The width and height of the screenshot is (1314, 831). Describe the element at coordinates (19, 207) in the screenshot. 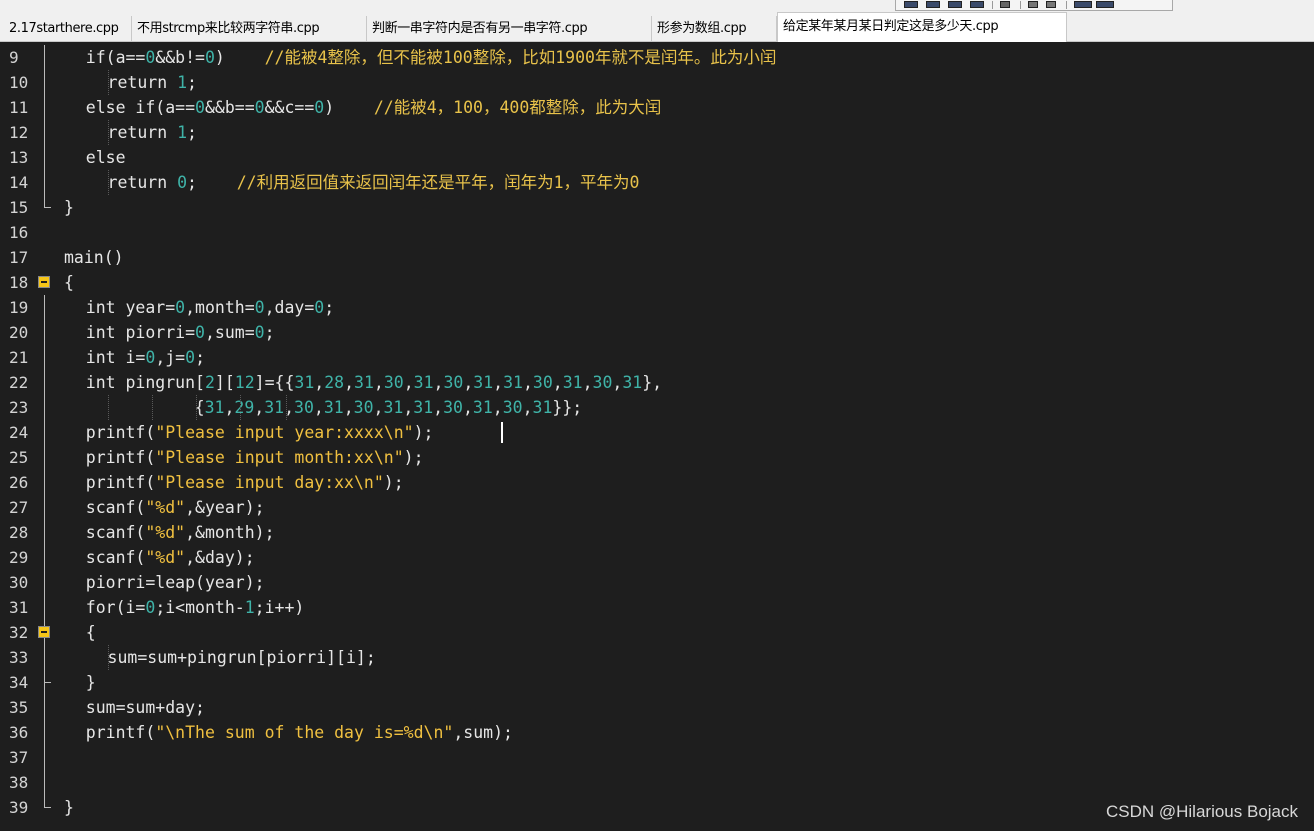

I see `line-number: 15` at that location.